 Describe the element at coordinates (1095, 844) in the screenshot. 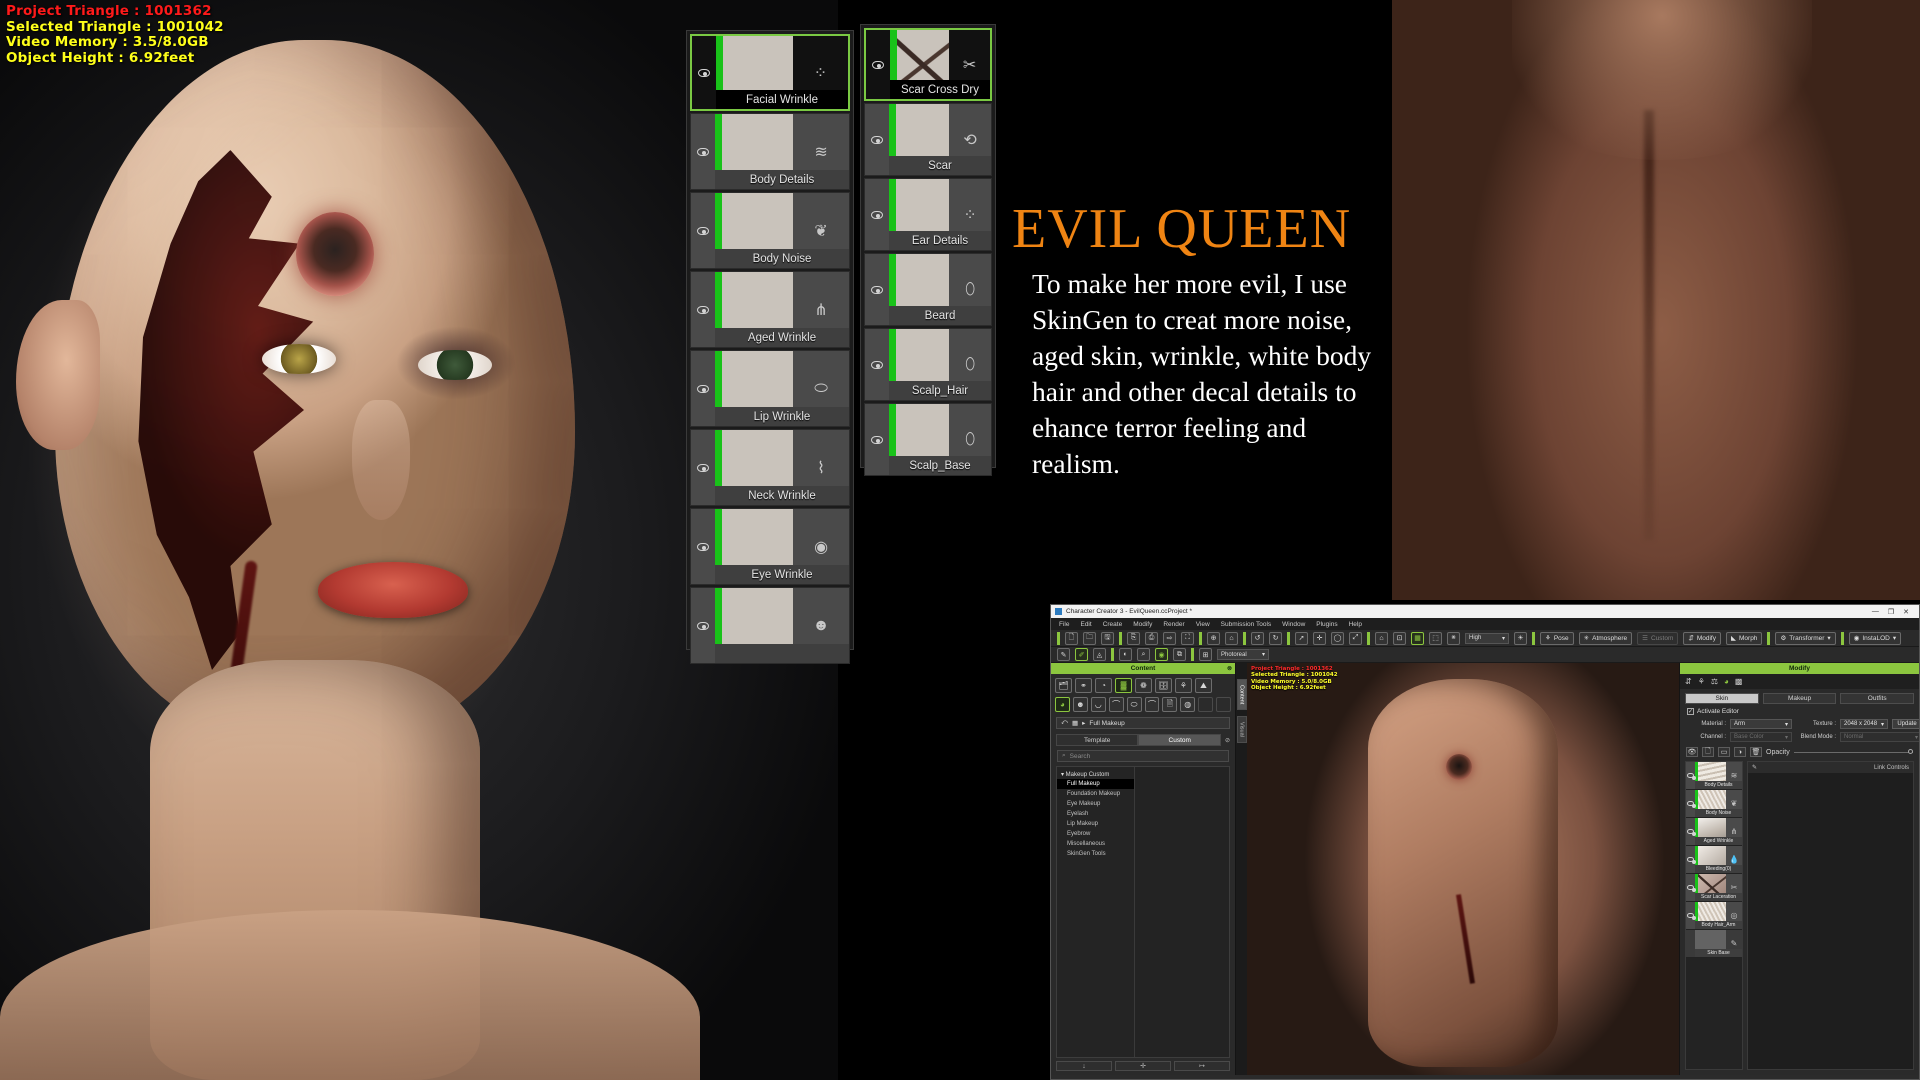

I see `tree-node-miscellaneous: Miscellaneous` at that location.